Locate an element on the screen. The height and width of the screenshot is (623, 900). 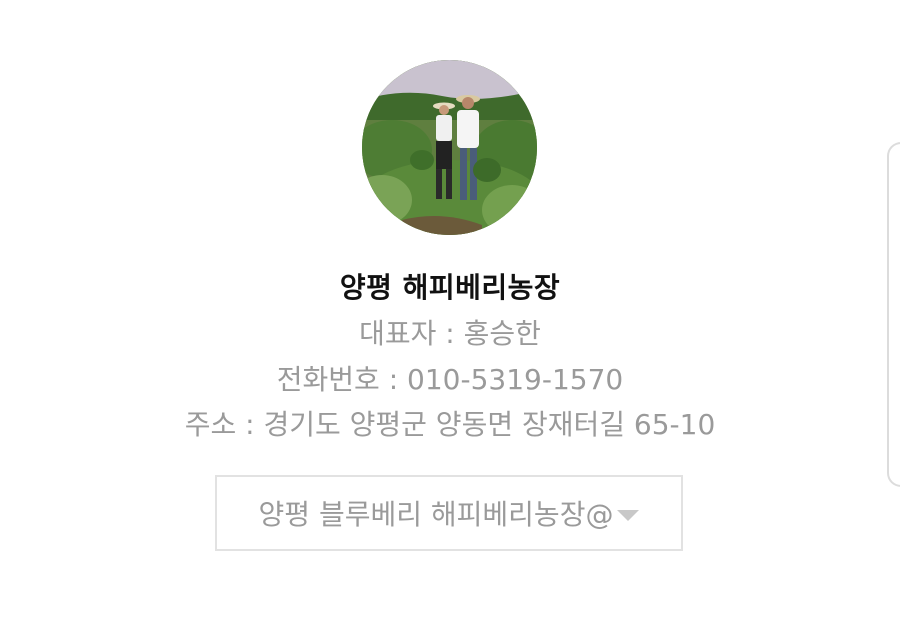
side-drawer-handle is located at coordinates (893, 314).